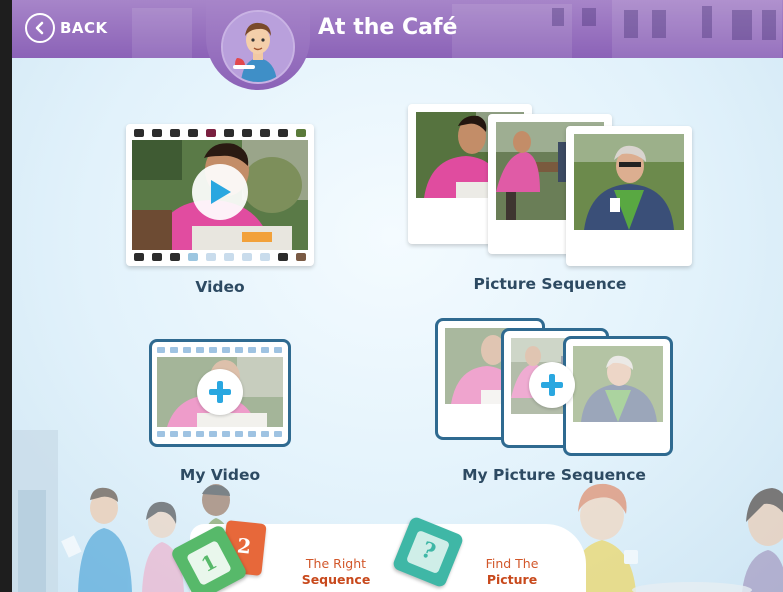  I want to click on right-sequence-label: The Right Sequence, so click(336, 572).